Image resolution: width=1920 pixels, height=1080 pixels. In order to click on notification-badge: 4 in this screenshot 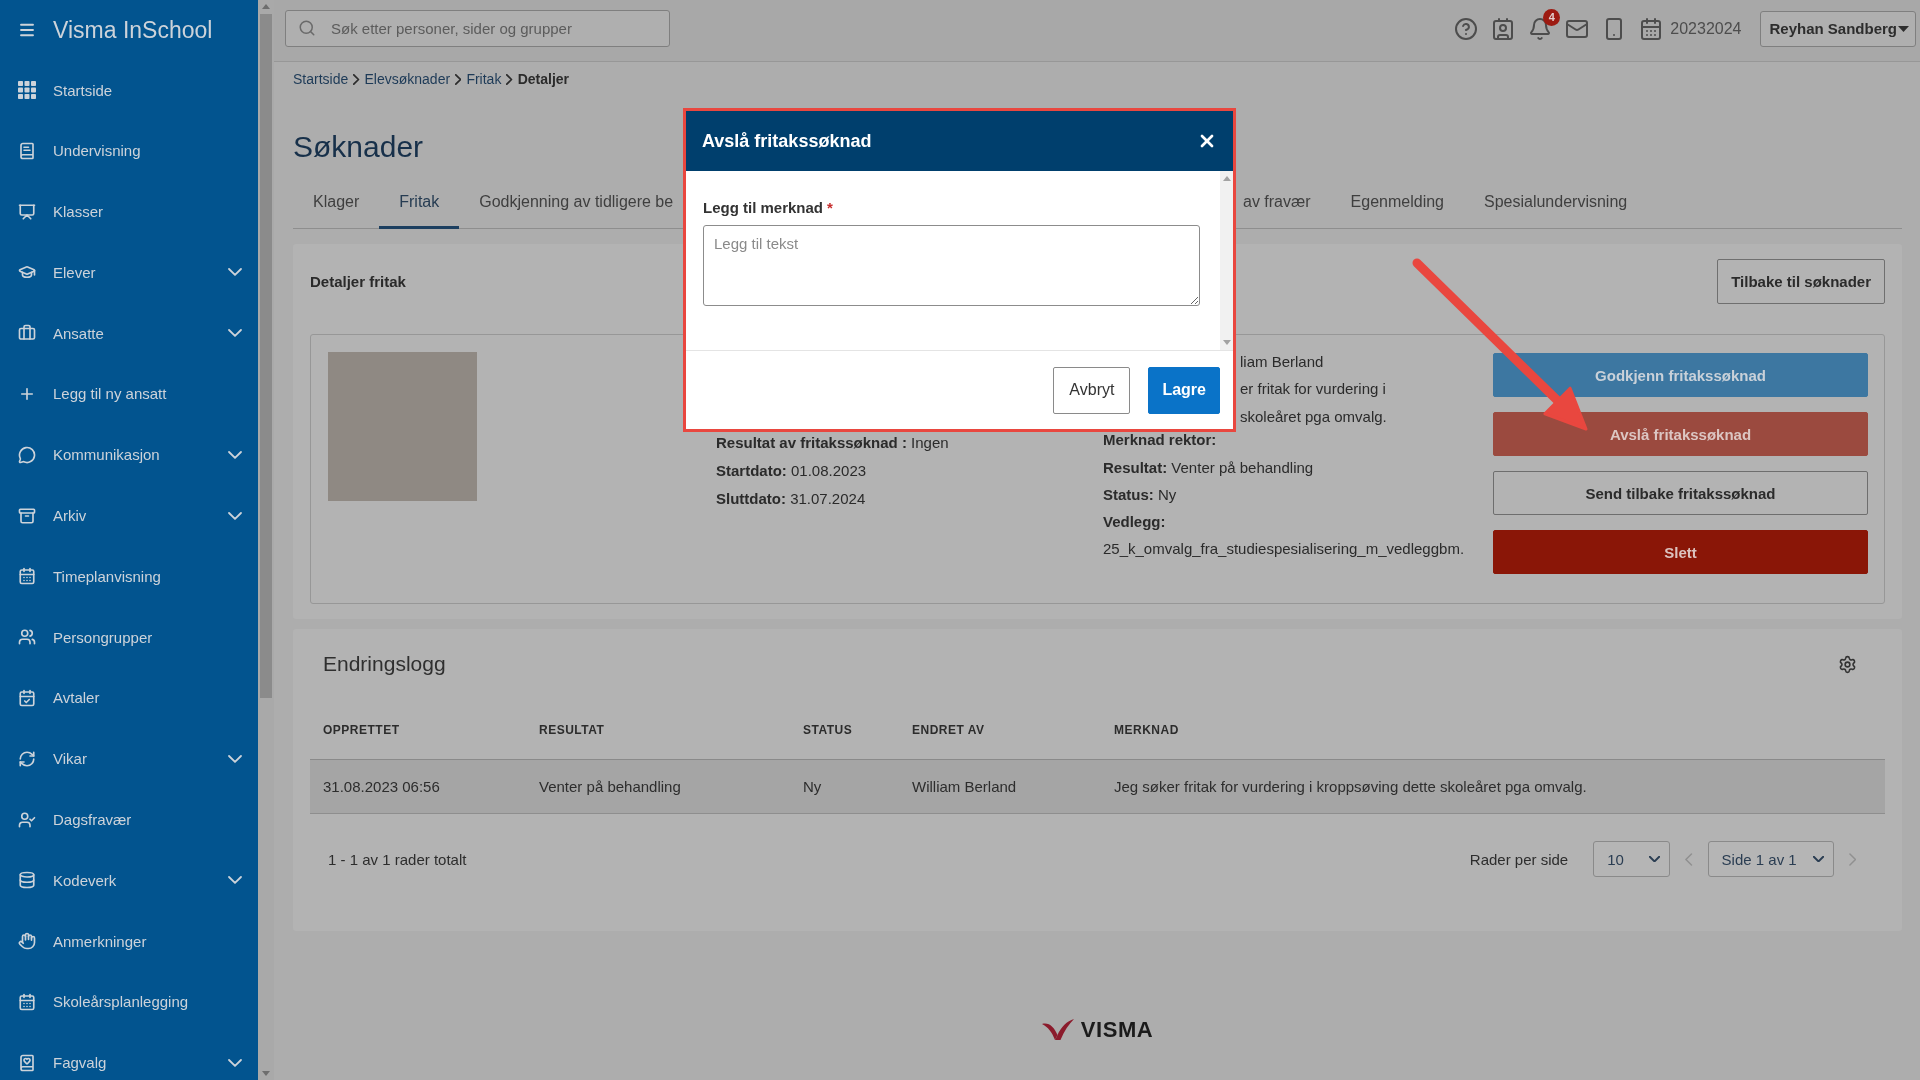, I will do `click(1552, 17)`.